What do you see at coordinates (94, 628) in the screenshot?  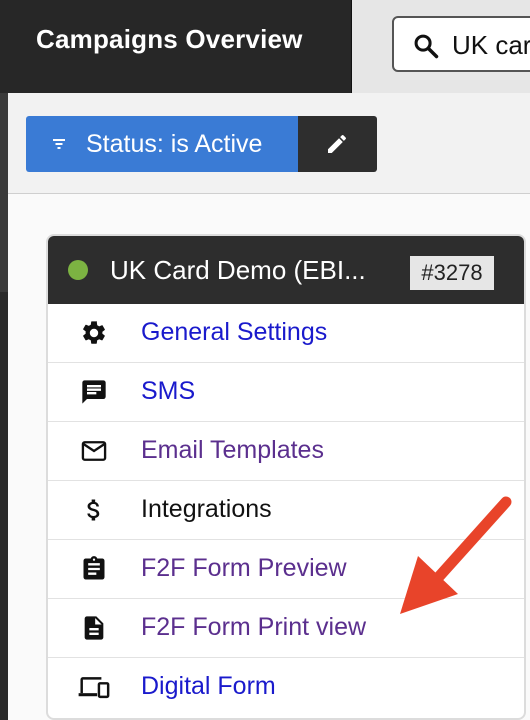 I see `document-icon` at bounding box center [94, 628].